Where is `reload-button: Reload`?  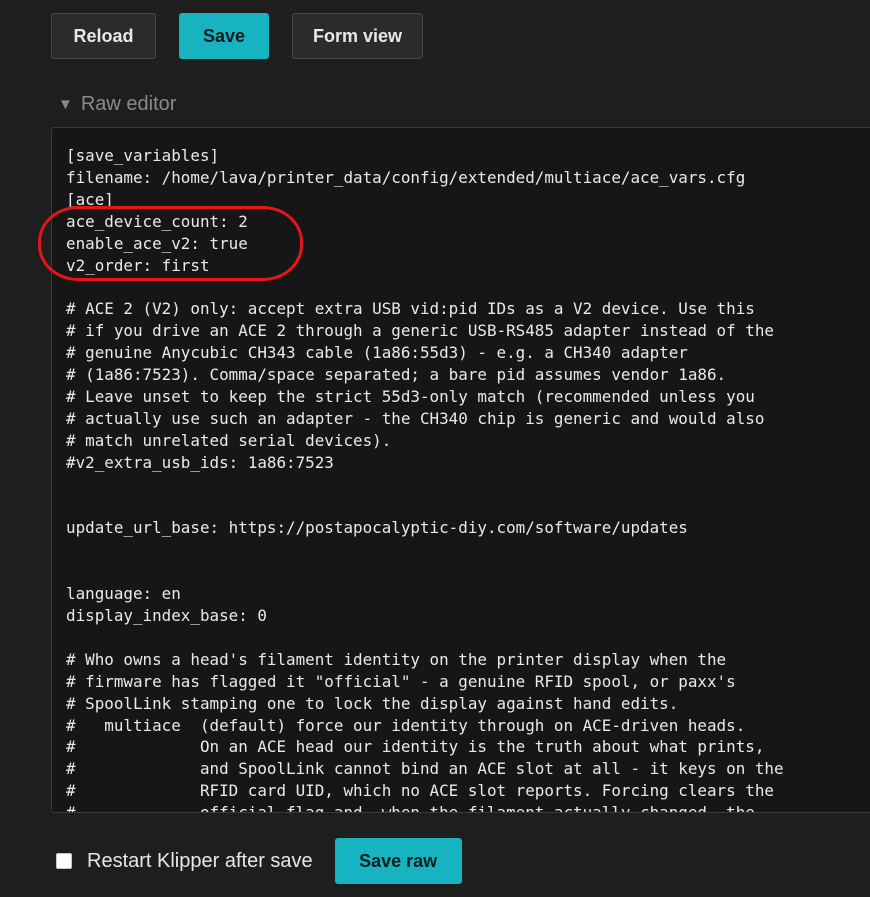
reload-button: Reload is located at coordinates (103, 36).